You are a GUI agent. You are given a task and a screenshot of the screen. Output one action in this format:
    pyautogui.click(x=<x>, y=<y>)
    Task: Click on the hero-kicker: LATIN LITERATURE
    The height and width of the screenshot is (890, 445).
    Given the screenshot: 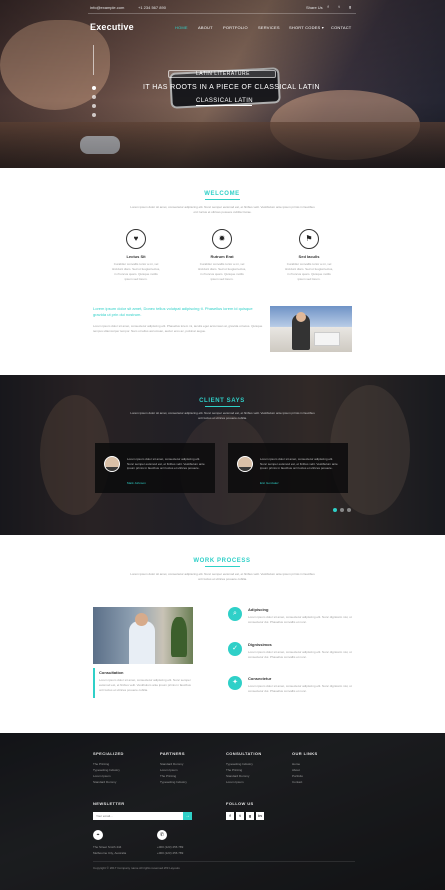 What is the action you would take?
    pyautogui.click(x=223, y=74)
    